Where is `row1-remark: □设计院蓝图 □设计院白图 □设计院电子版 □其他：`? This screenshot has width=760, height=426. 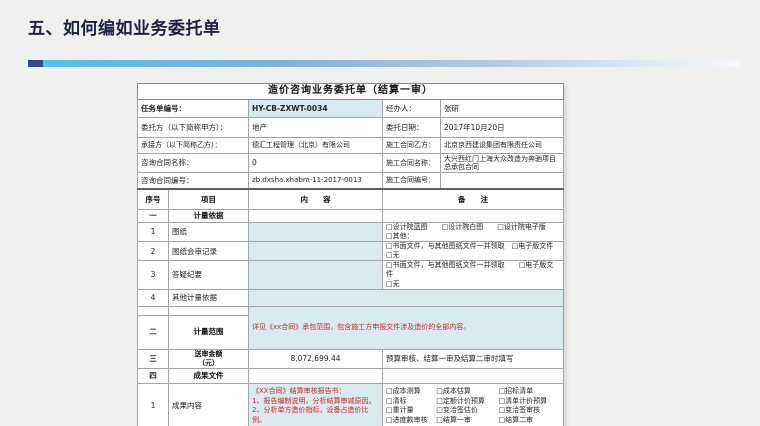 row1-remark: □设计院蓝图 □设计院白图 □设计院电子版 □其他： is located at coordinates (473, 232).